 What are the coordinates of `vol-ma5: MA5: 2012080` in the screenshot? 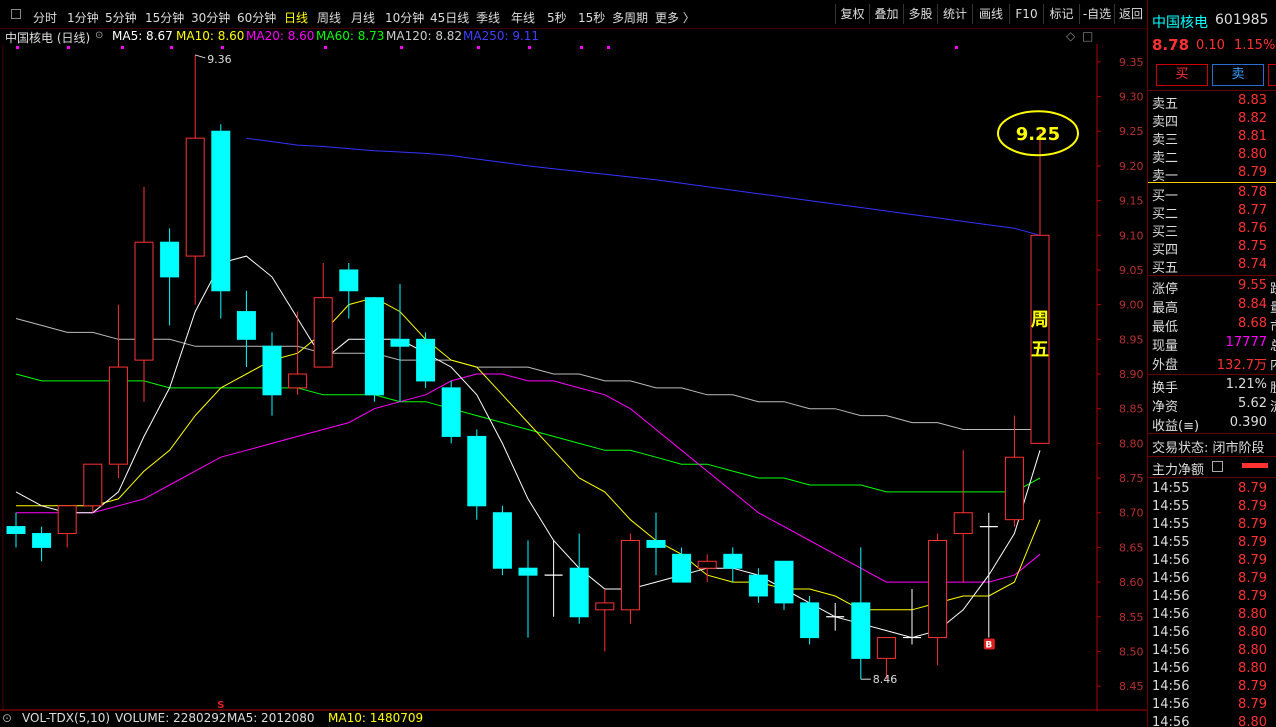 It's located at (271, 718).